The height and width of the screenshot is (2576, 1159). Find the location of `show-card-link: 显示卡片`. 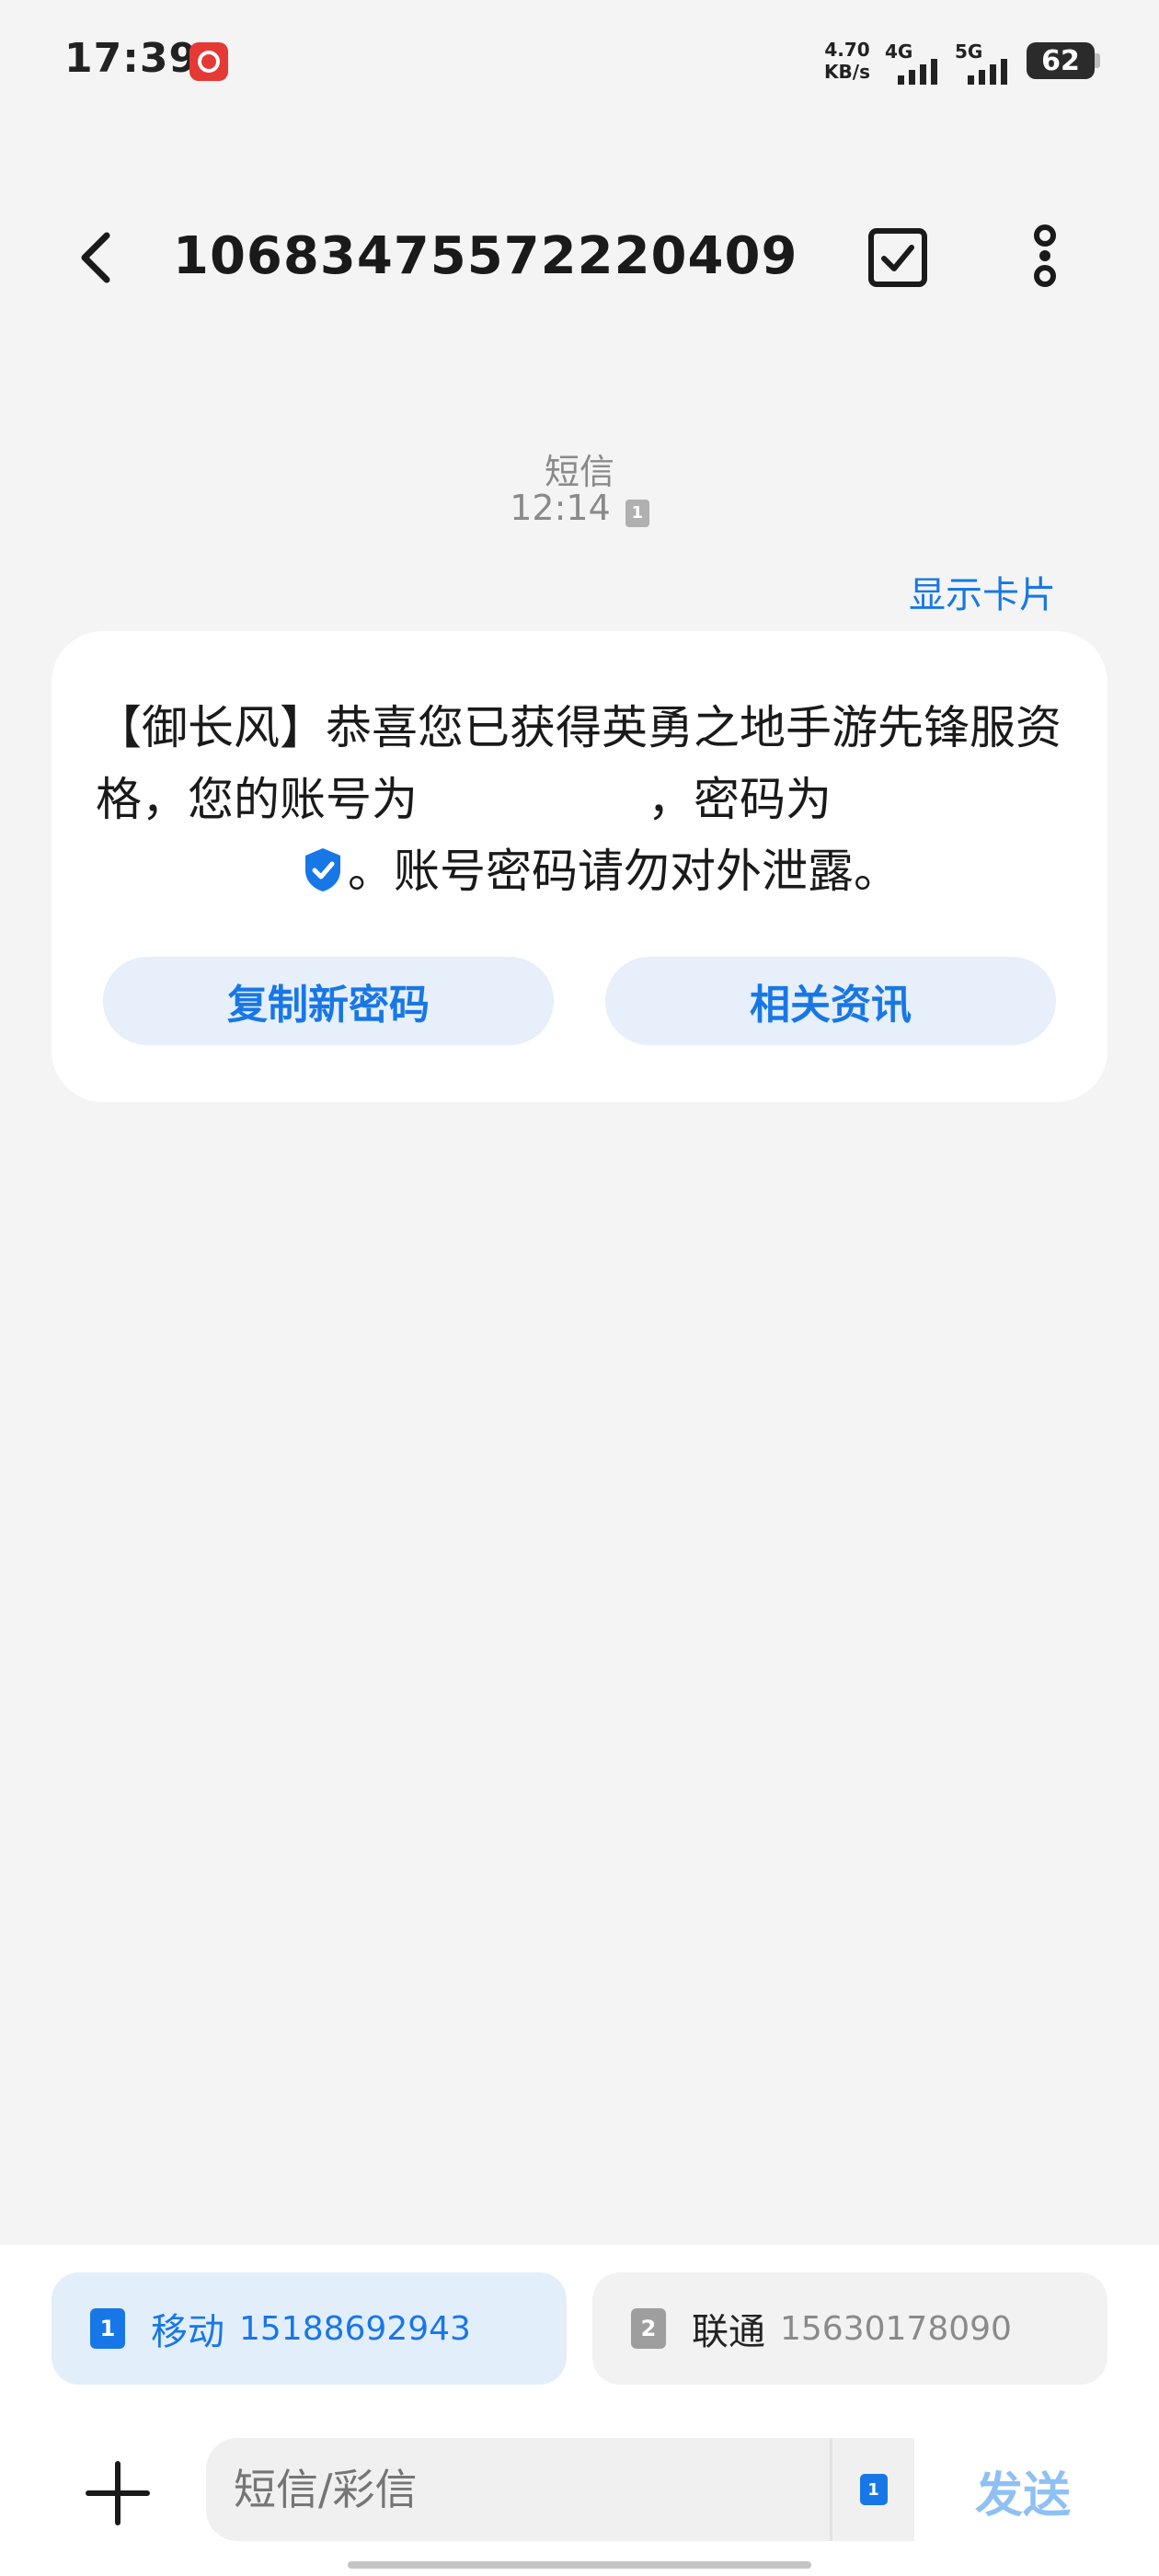

show-card-link: 显示卡片 is located at coordinates (982, 591).